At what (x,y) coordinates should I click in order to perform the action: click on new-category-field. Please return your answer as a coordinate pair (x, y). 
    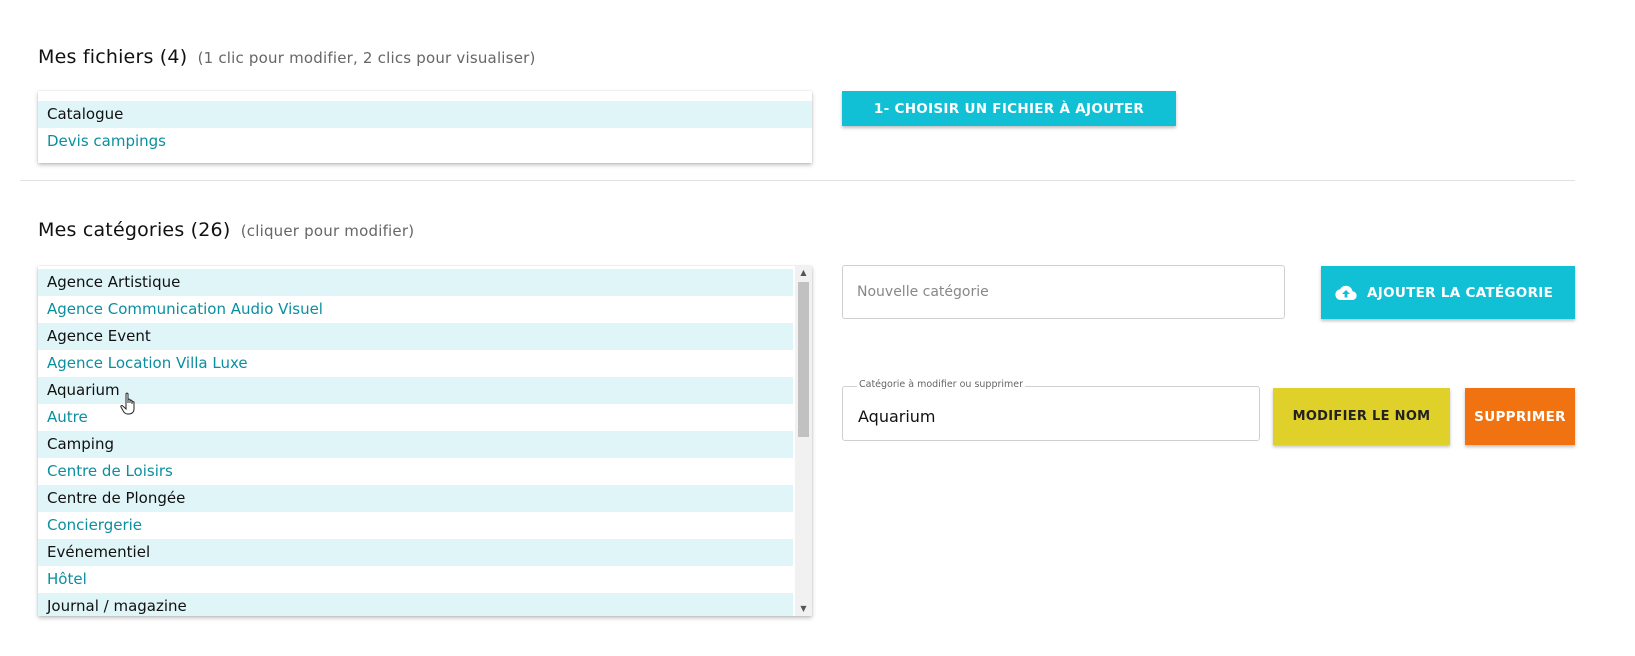
    Looking at the image, I should click on (1063, 292).